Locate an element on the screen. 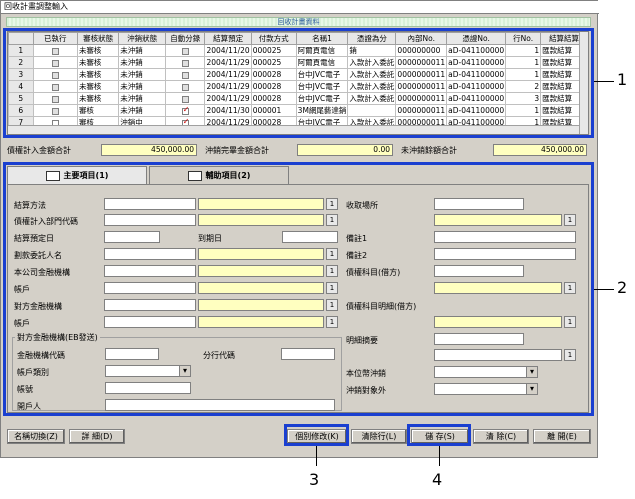 This screenshot has height=499, width=635. total-balance-label: 未沖銷餘額合計 is located at coordinates (429, 150).